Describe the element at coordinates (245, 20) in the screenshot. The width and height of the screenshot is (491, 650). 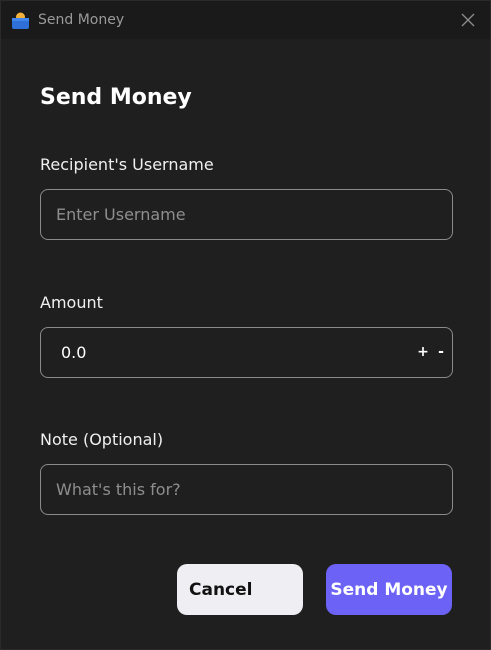
I see `title-bar: Send Money` at that location.